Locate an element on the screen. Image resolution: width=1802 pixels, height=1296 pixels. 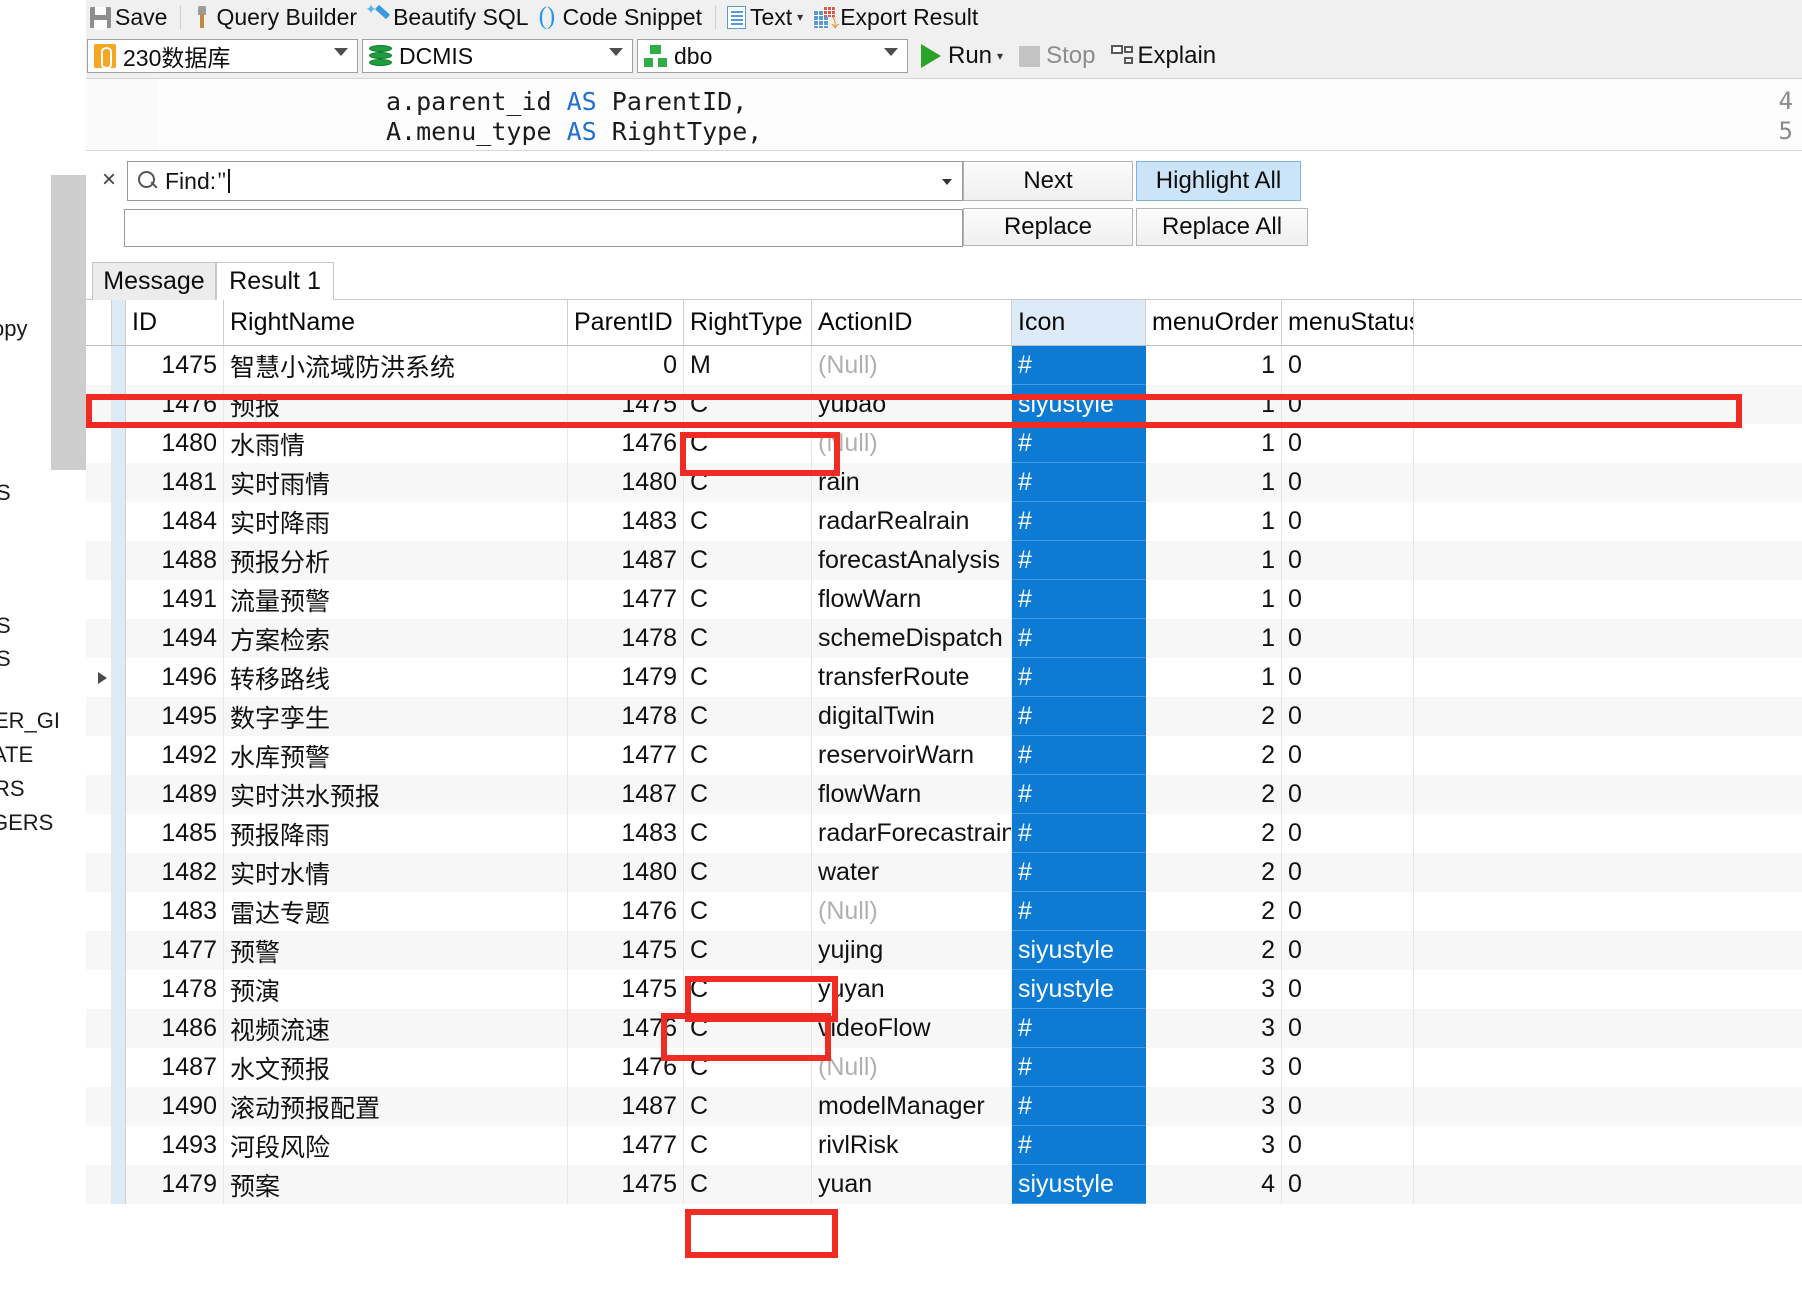
cell-actionid: yuan is located at coordinates (912, 1184).